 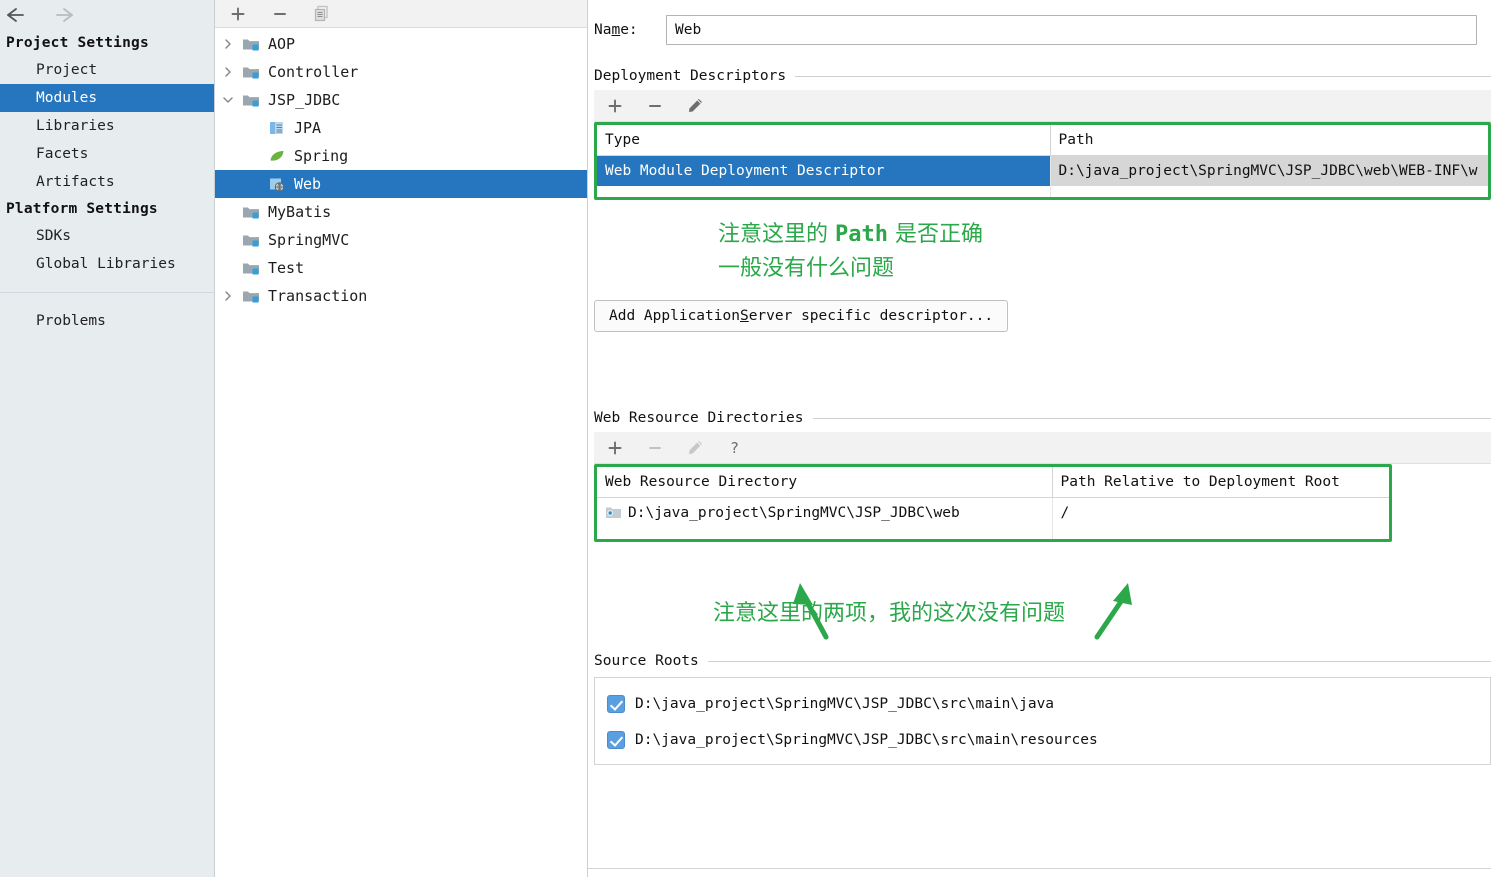 I want to click on edit-web-resource-button, so click(x=695, y=448).